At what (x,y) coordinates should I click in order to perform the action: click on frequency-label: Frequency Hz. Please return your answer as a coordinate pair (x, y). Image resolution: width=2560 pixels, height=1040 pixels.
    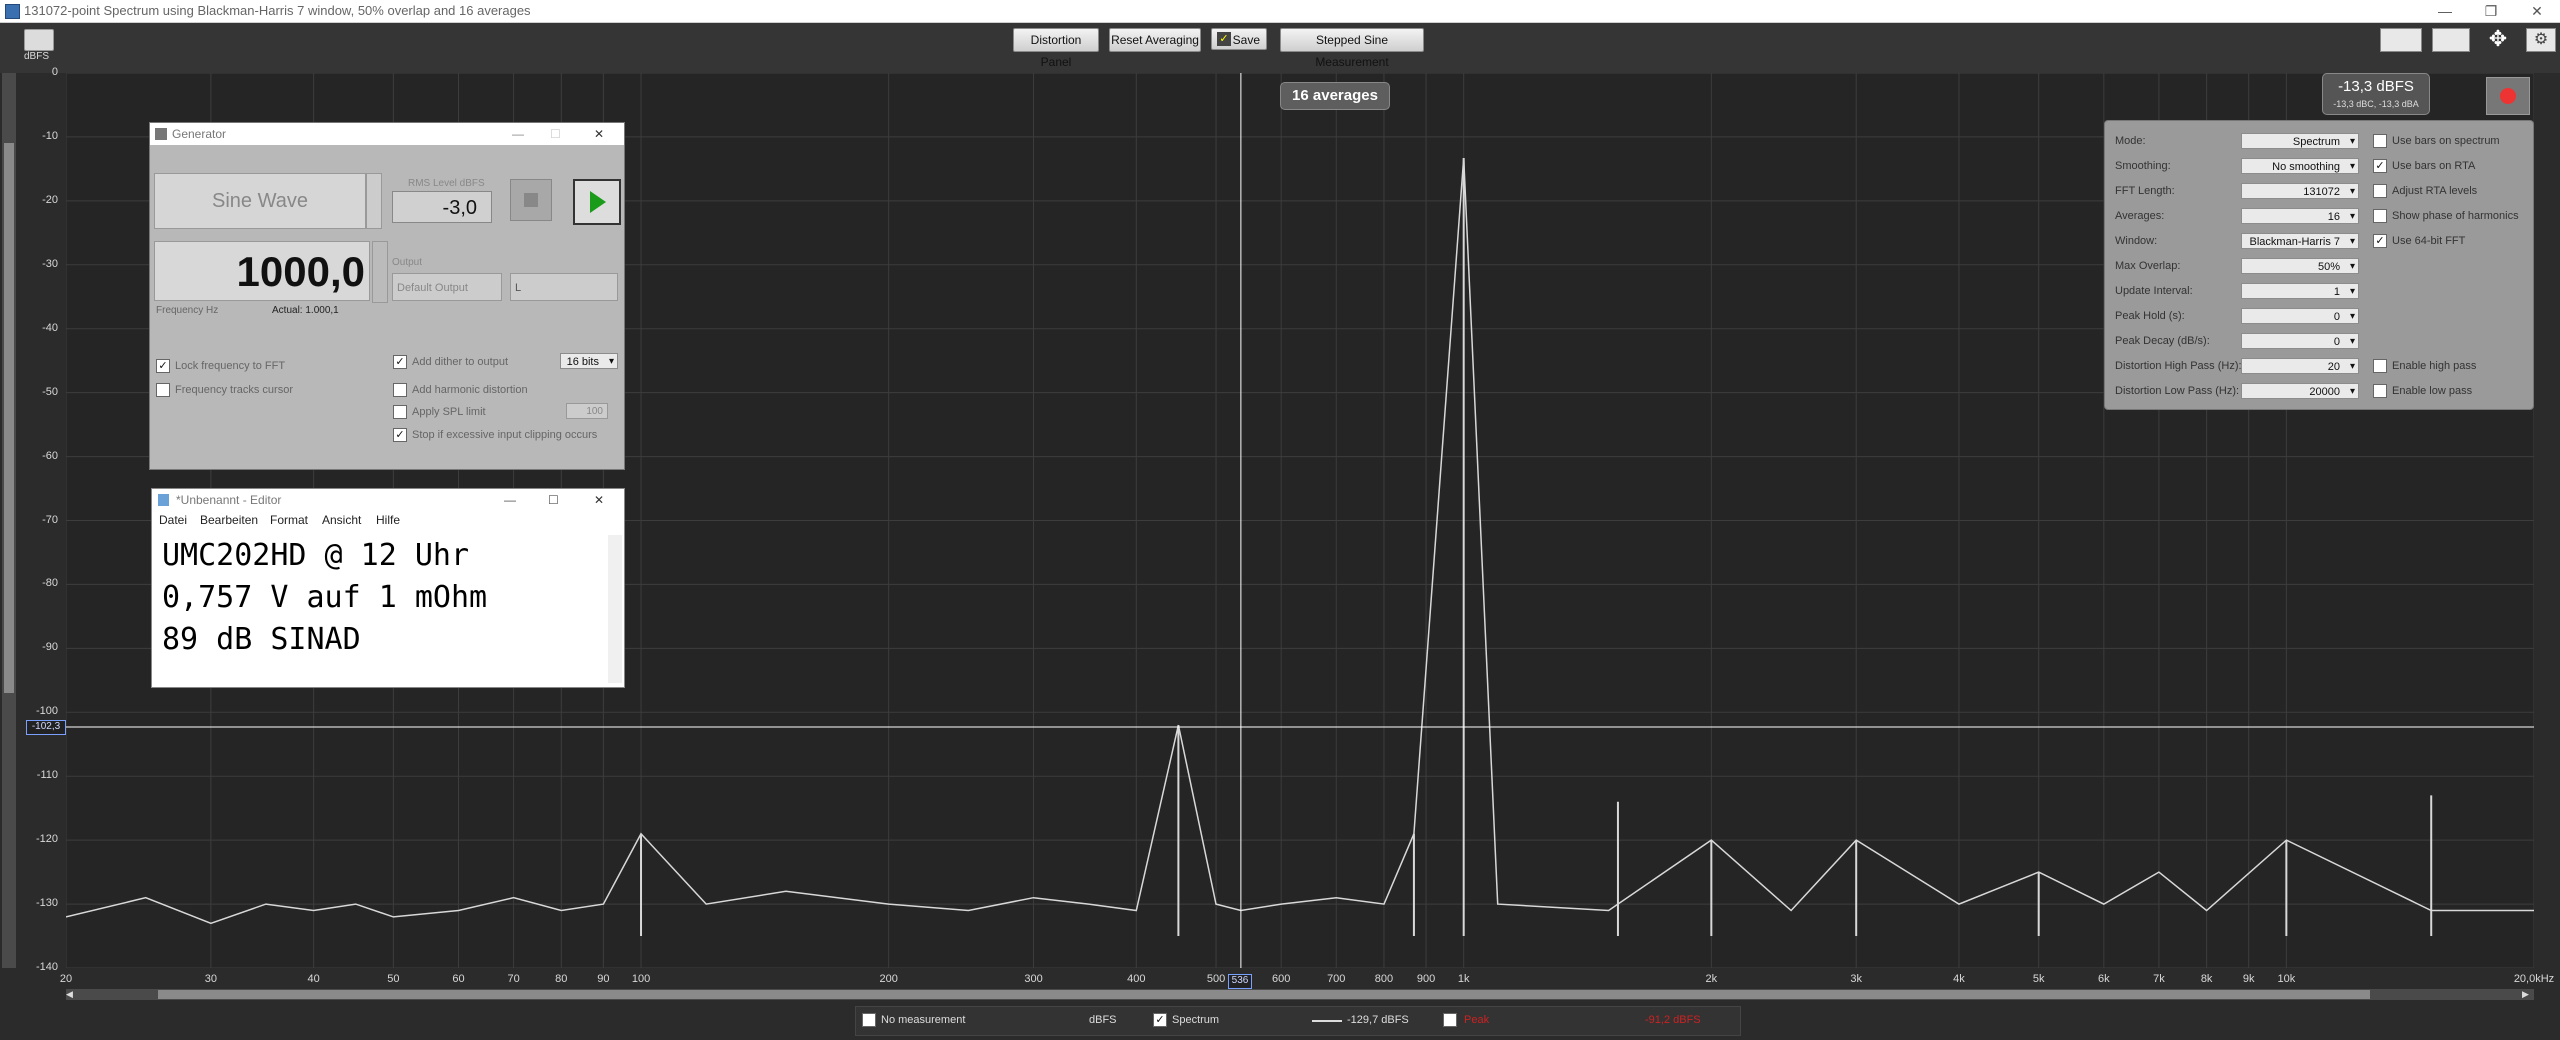
    Looking at the image, I should click on (187, 310).